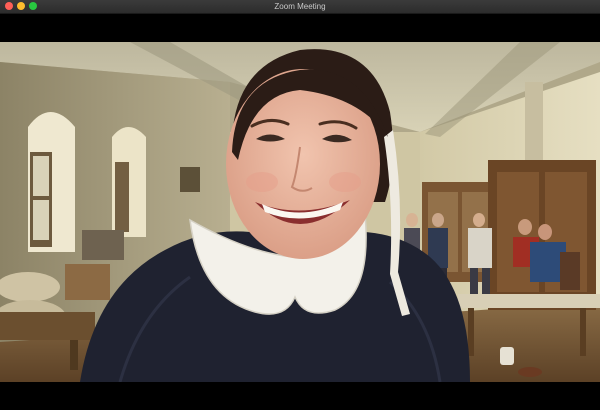 This screenshot has width=600, height=410. I want to click on wall-picture, so click(190, 179).